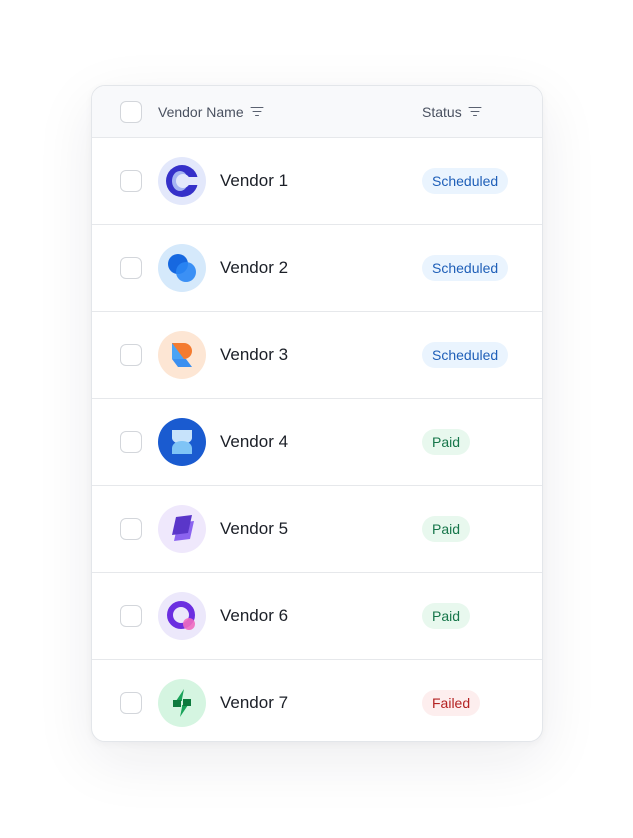 The image size is (633, 838). Describe the element at coordinates (254, 354) in the screenshot. I see `vendor-name: Vendor 3` at that location.